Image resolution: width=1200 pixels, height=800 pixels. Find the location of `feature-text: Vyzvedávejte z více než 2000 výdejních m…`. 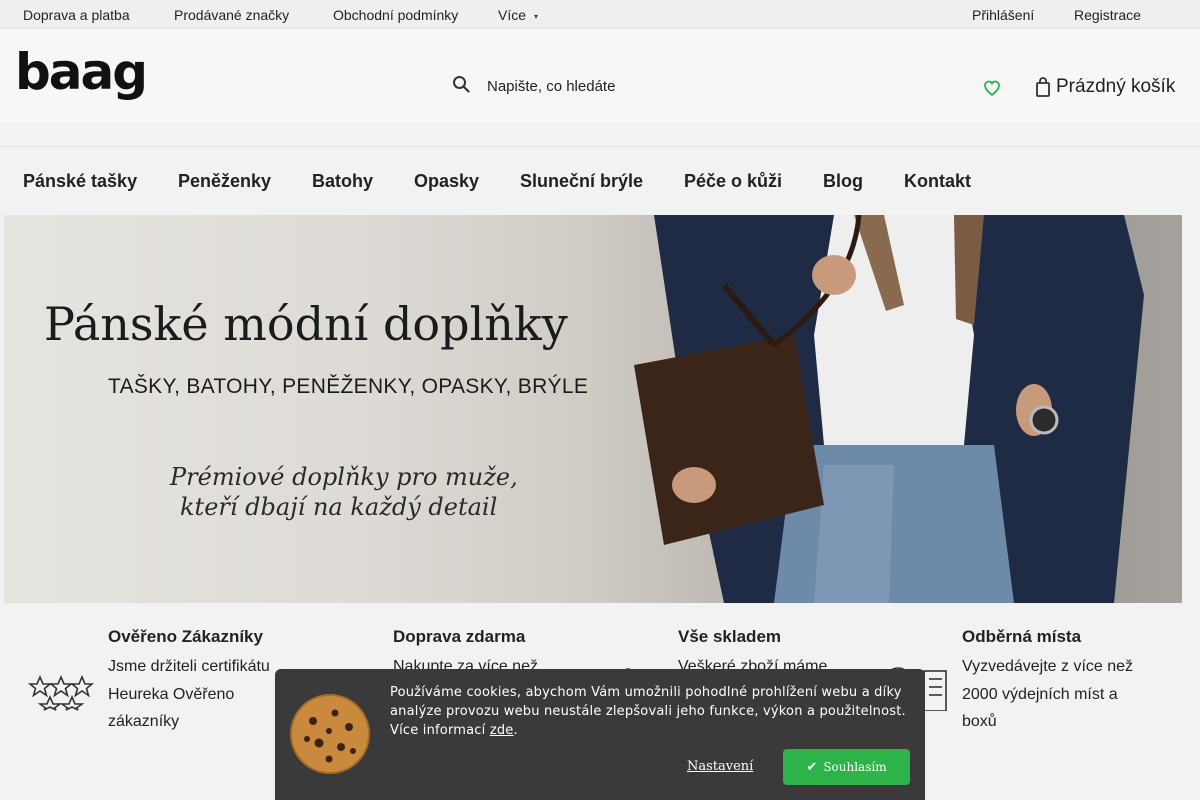

feature-text: Vyzvedávejte z více než 2000 výdejních m… is located at coordinates (1048, 694).